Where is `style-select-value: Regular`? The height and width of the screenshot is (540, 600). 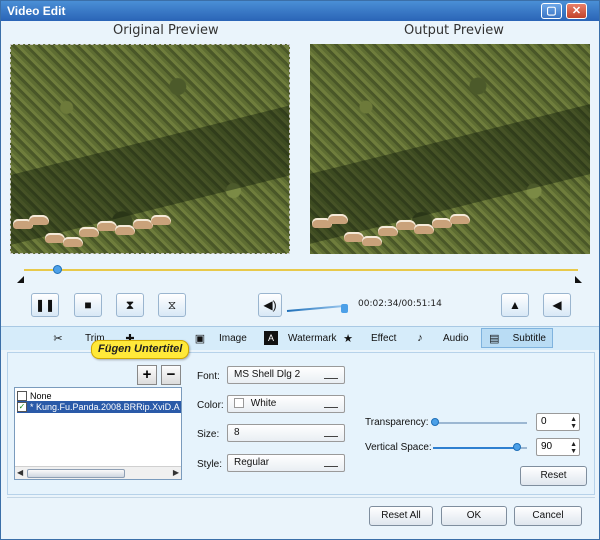
style-select-value: Regular is located at coordinates (252, 462).